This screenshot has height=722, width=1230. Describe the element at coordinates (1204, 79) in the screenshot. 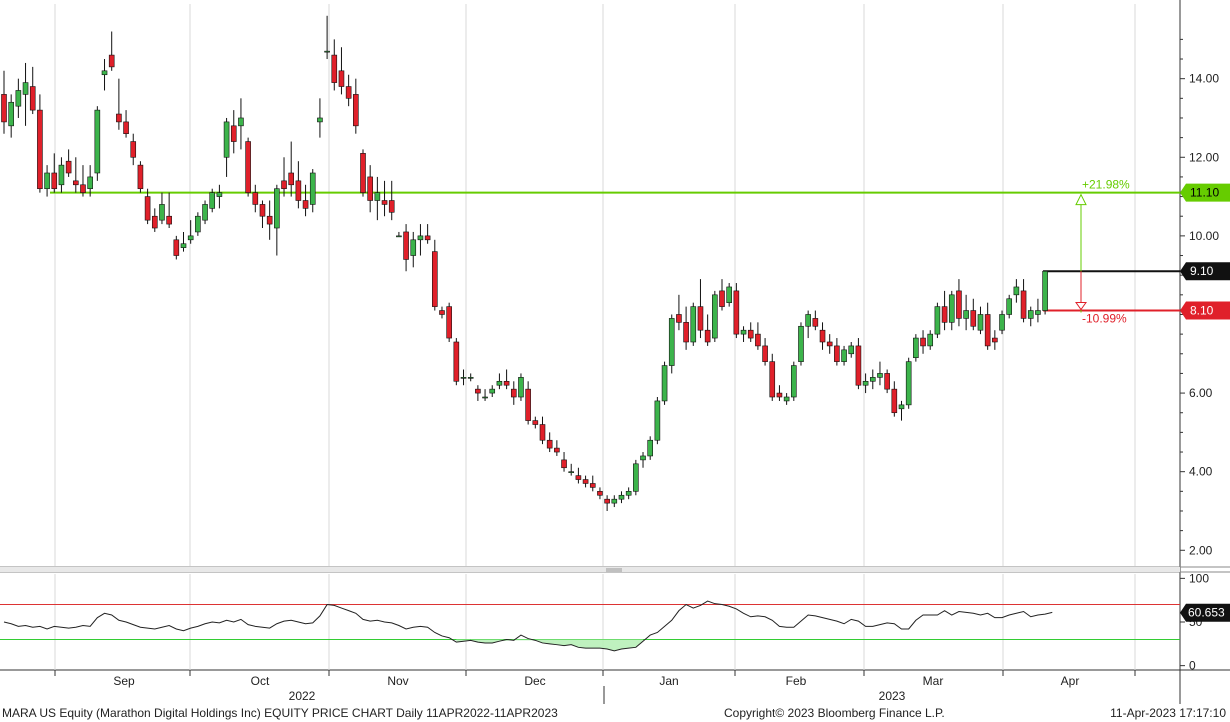

I see `y-tick-label: 14.00` at that location.